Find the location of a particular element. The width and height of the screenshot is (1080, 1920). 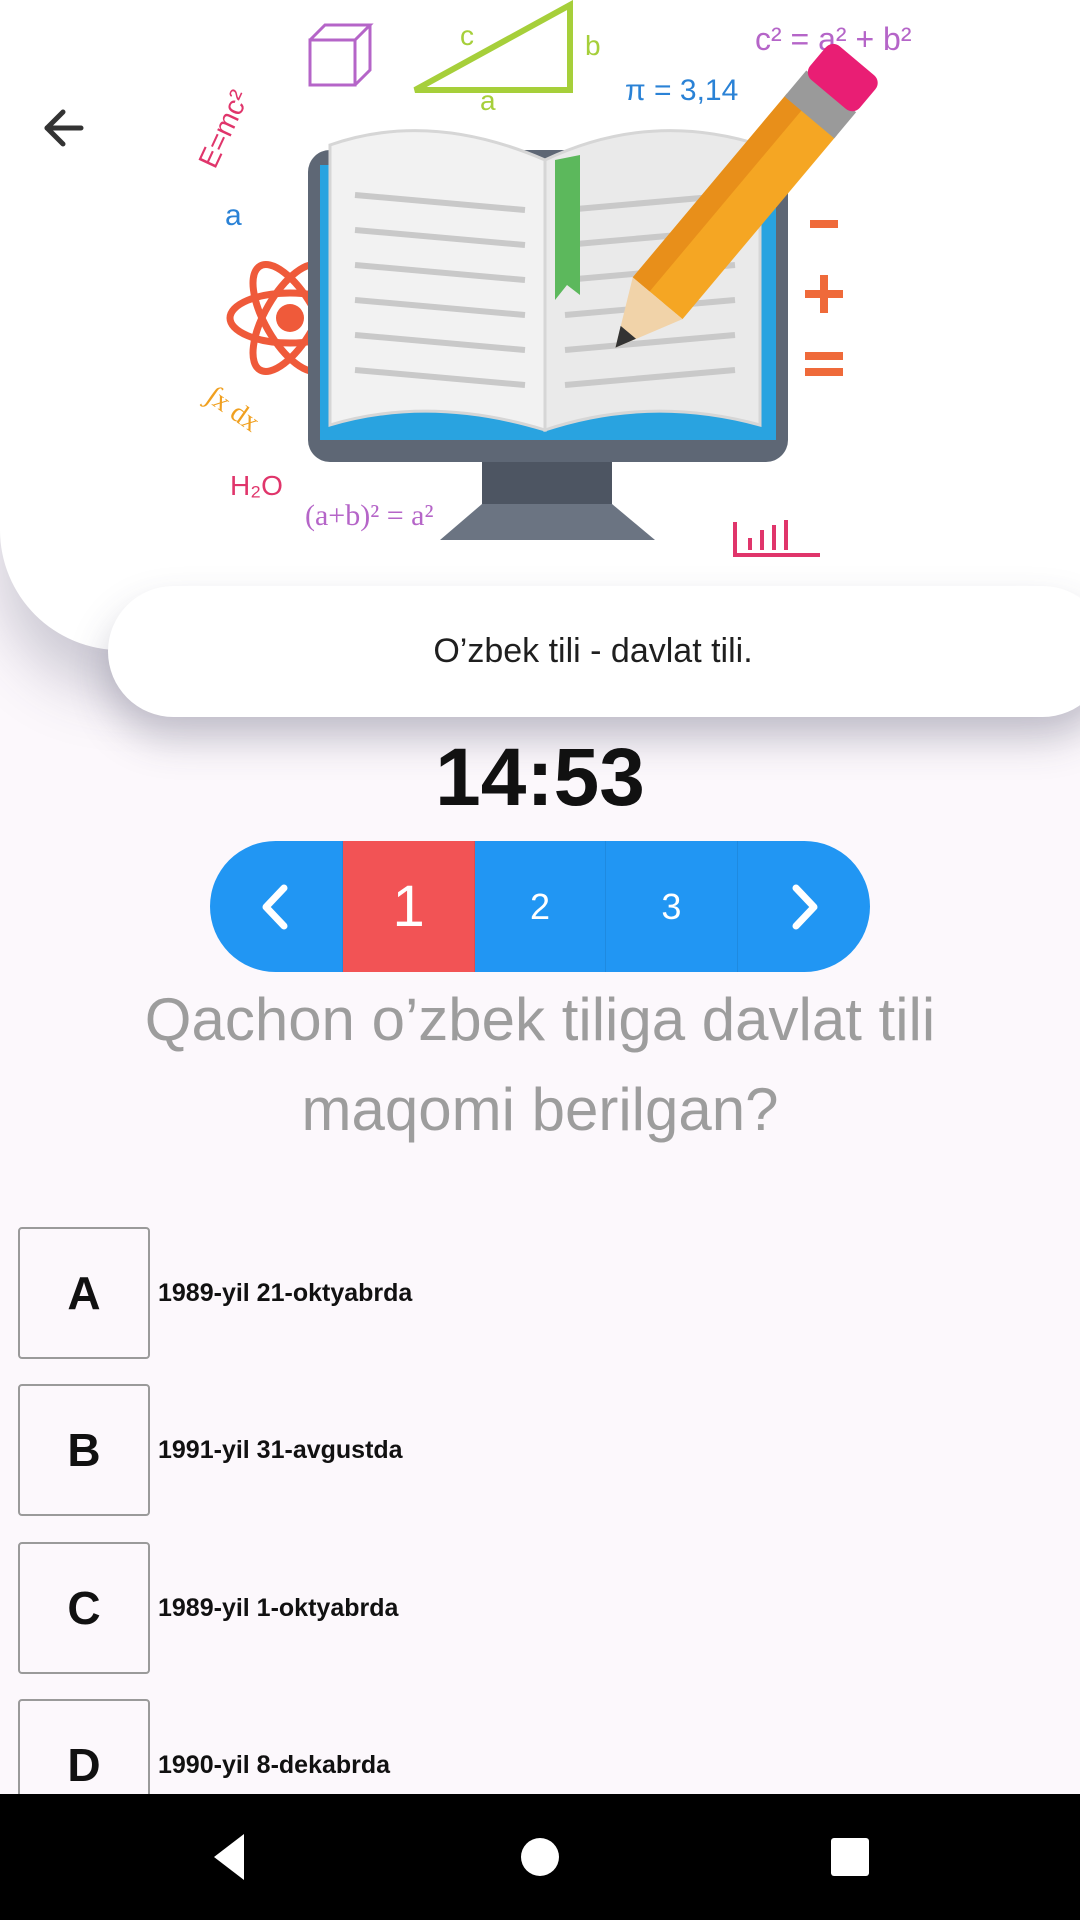

answer-text: 1989-yil 1-oktyabrda is located at coordinates (278, 1607).